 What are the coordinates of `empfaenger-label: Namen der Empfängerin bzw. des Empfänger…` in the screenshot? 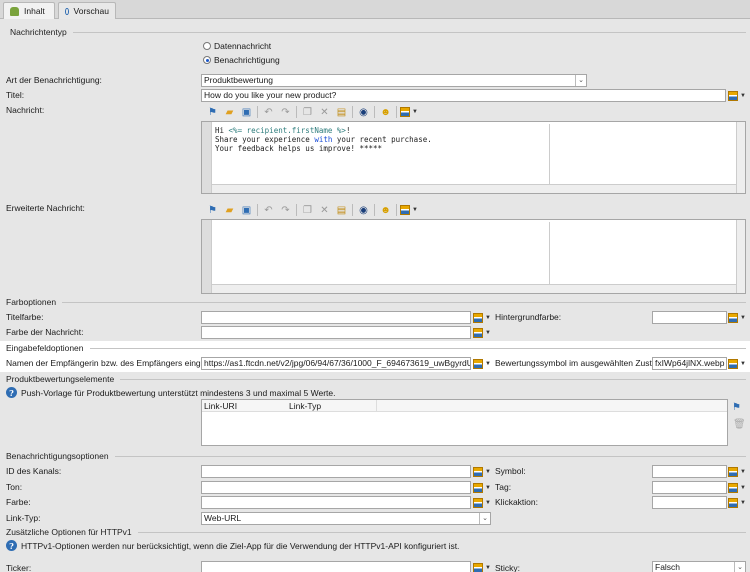 It's located at (114, 363).